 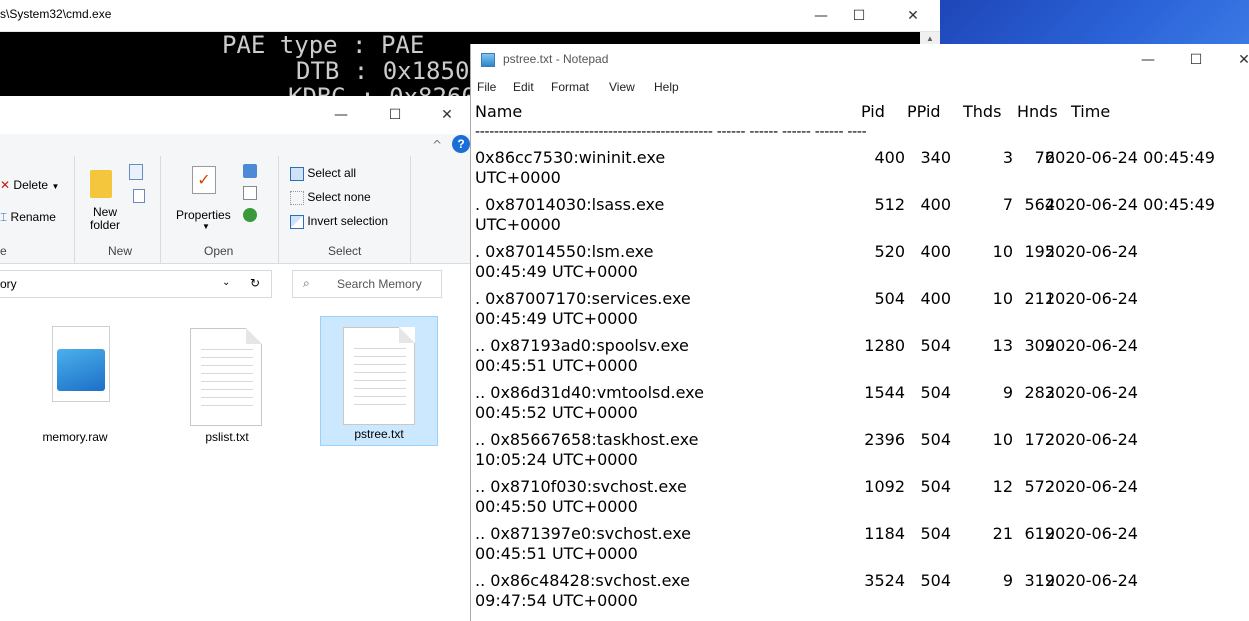 What do you see at coordinates (935, 157) in the screenshot?
I see `process-ppid: 340` at bounding box center [935, 157].